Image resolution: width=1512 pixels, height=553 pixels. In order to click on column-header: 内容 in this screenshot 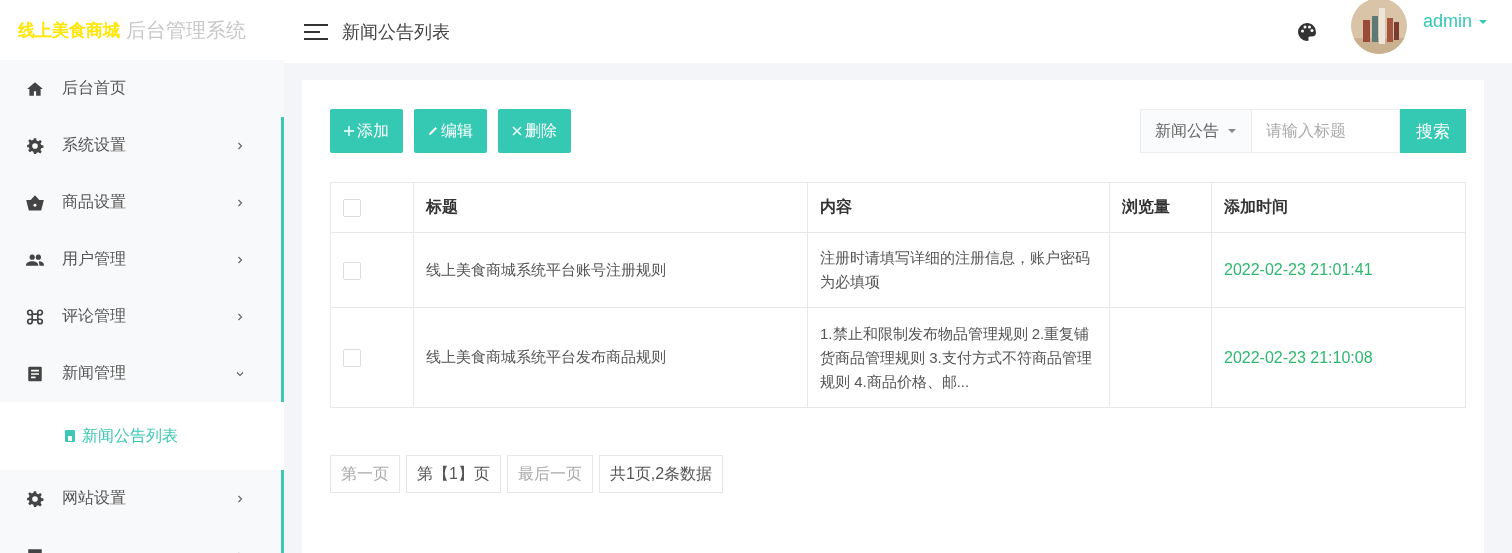, I will do `click(958, 207)`.